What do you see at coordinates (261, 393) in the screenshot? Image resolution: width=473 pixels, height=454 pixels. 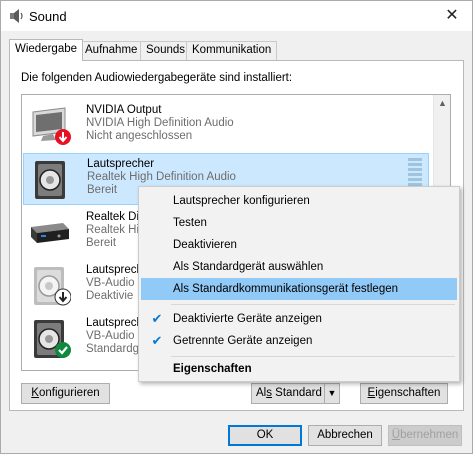 I see `button-label: Al` at bounding box center [261, 393].